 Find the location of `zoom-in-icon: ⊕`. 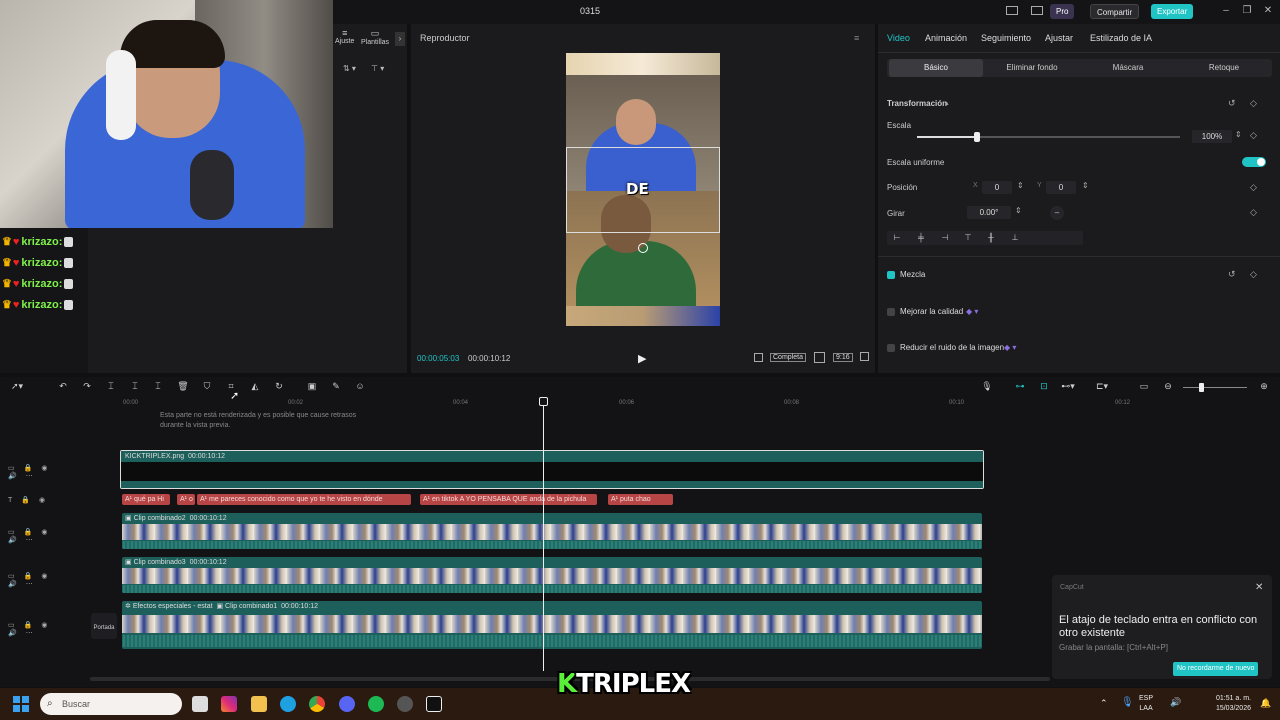

zoom-in-icon: ⊕ is located at coordinates (1264, 387).